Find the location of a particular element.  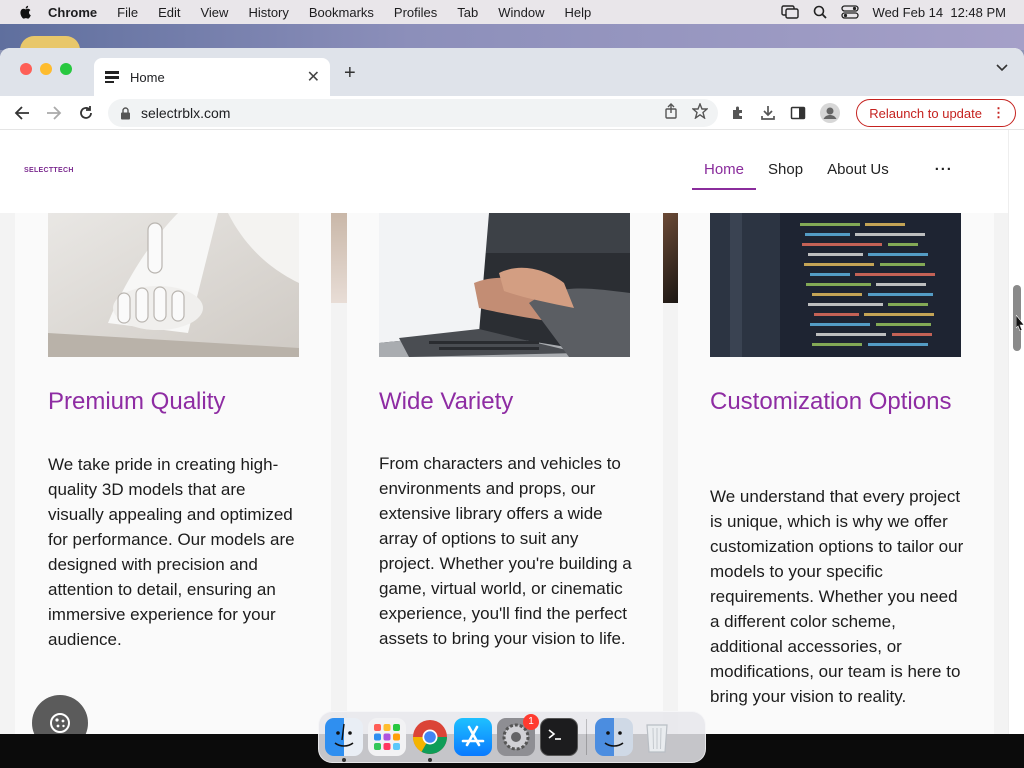

close-tab-icon: ✕ is located at coordinates (313, 77).